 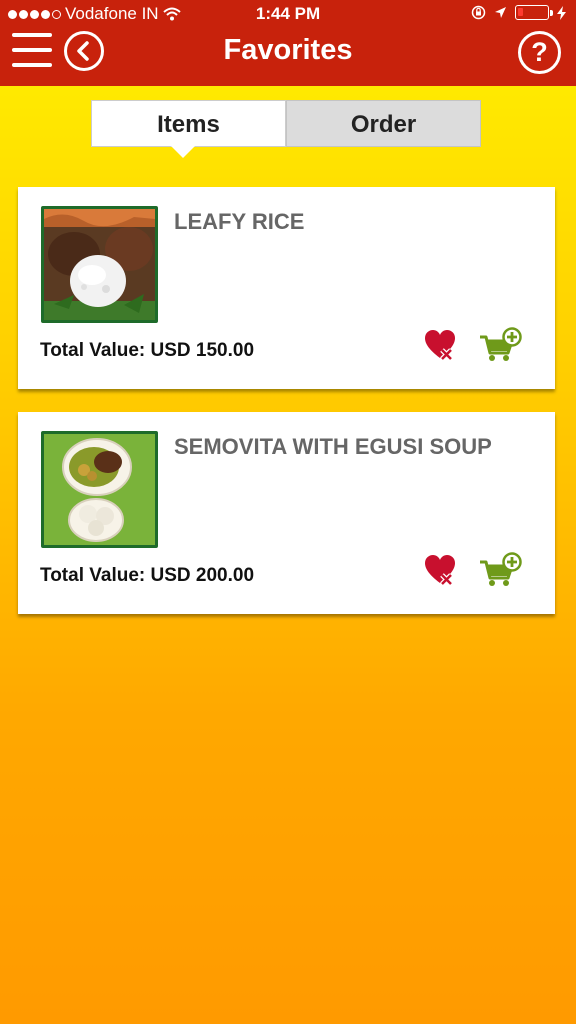 What do you see at coordinates (561, 12) in the screenshot?
I see `charging-bolt-icon` at bounding box center [561, 12].